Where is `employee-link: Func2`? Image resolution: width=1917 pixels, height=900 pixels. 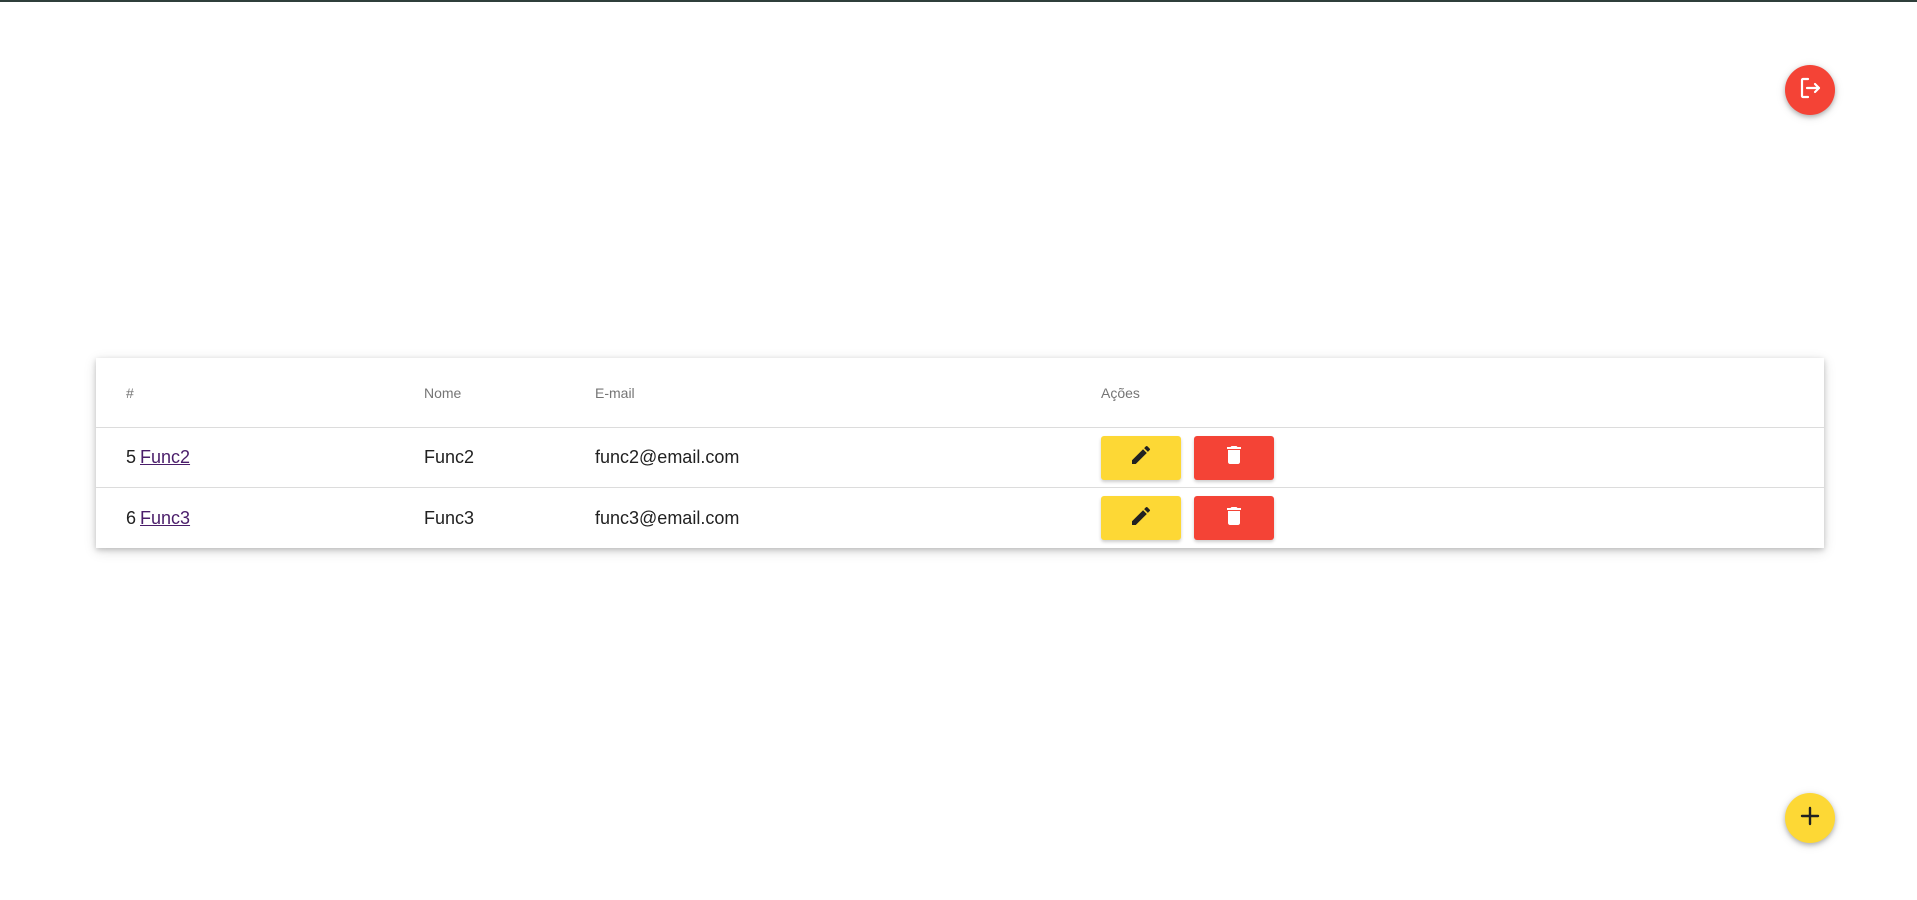 employee-link: Func2 is located at coordinates (165, 457).